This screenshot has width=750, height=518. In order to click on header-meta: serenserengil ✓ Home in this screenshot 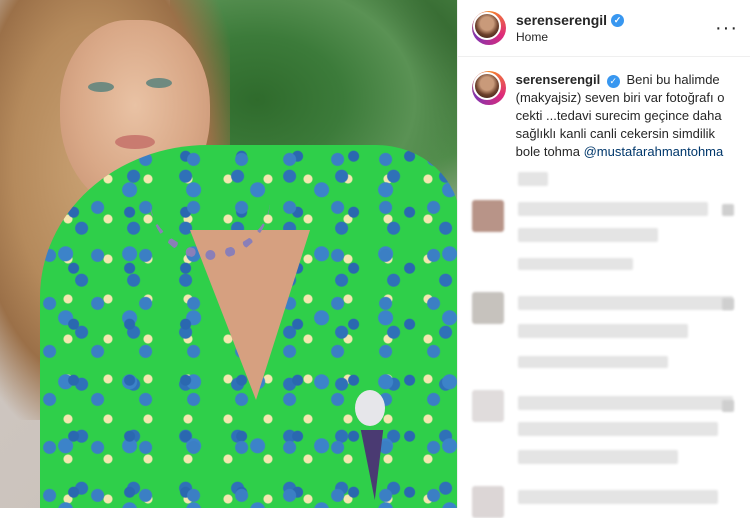, I will do `click(615, 28)`.